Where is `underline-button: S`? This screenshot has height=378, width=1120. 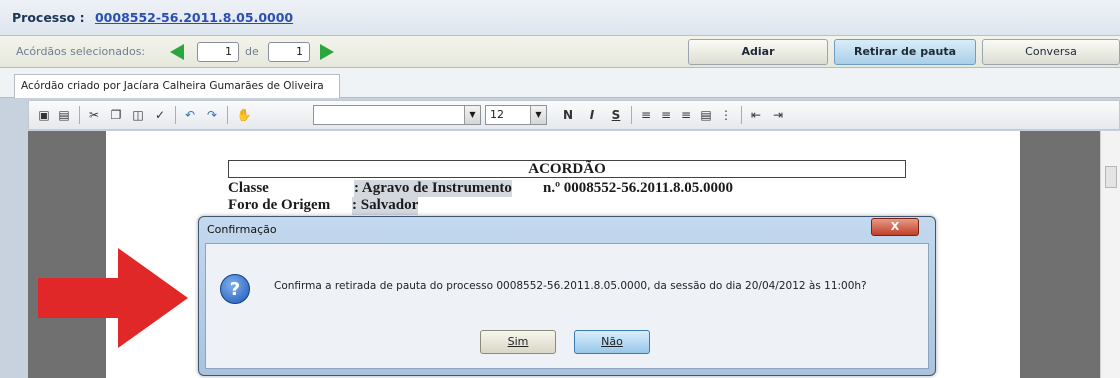 underline-button: S is located at coordinates (616, 115).